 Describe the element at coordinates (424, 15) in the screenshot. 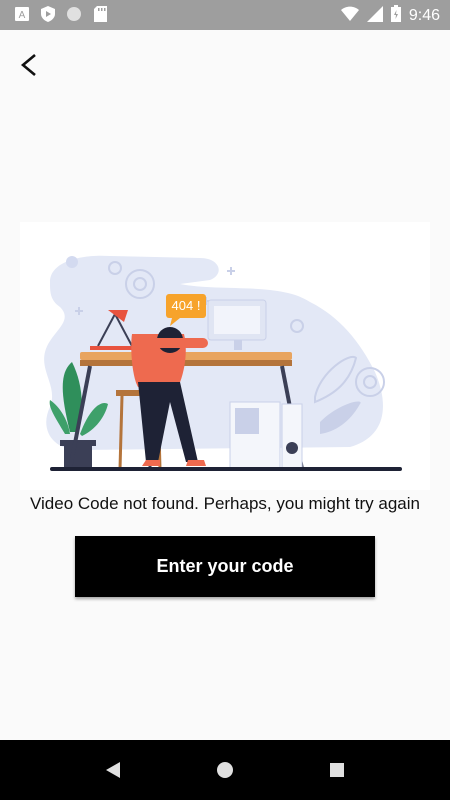

I see `status-time: 9:46` at that location.